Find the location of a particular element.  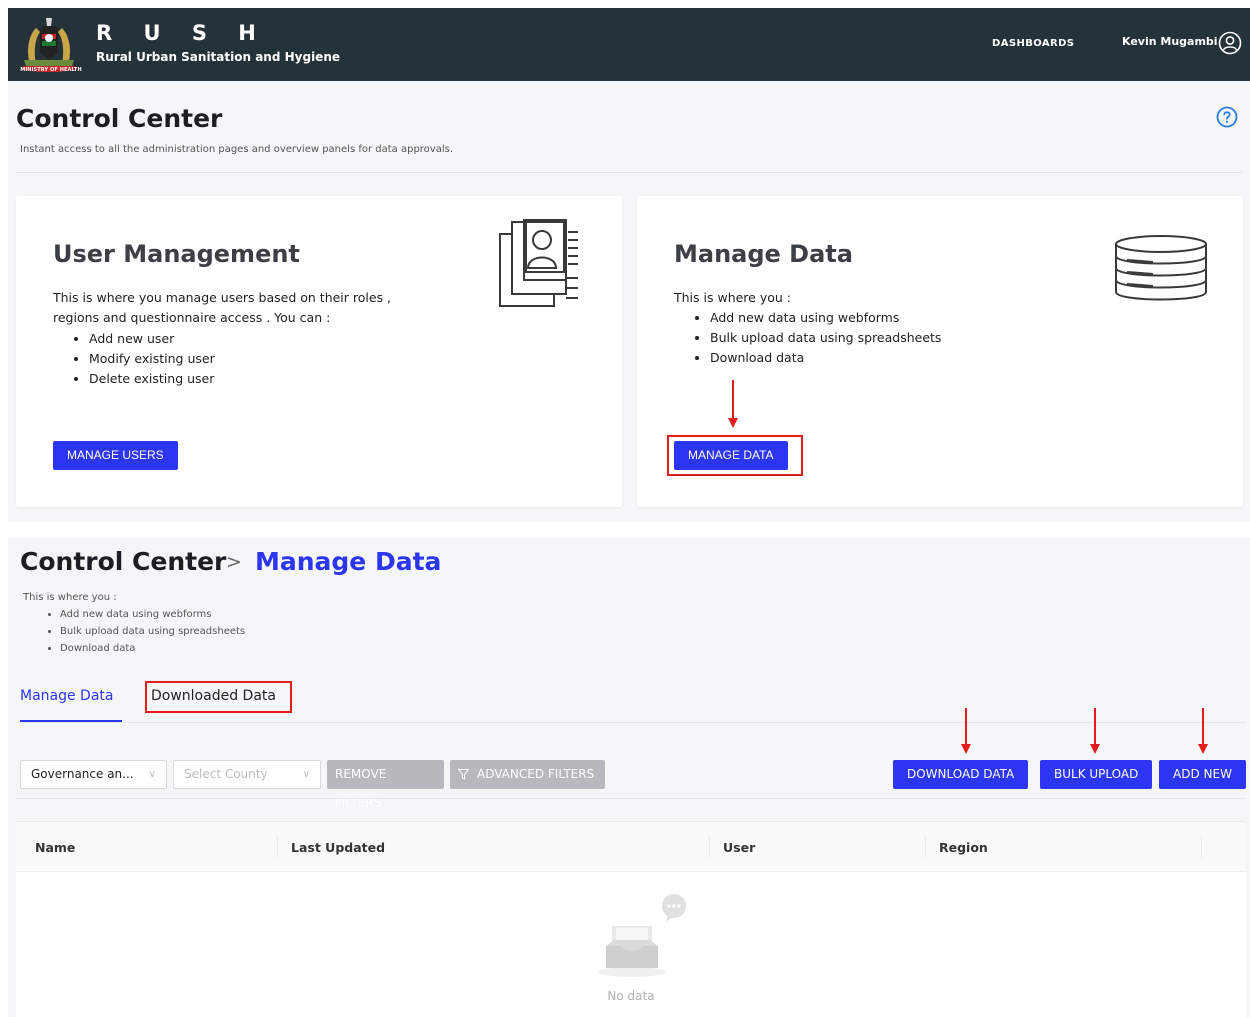

filter-icon is located at coordinates (463, 774).